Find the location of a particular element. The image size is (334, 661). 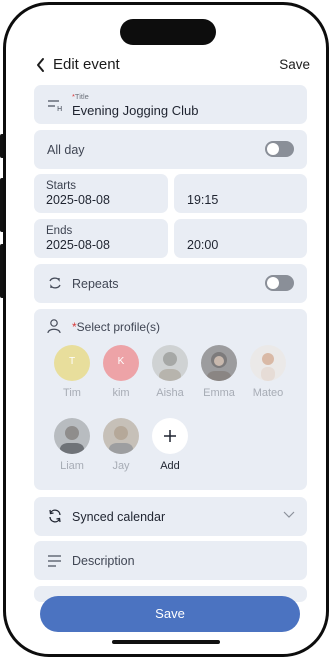

profile-name: Liam is located at coordinates (72, 466).